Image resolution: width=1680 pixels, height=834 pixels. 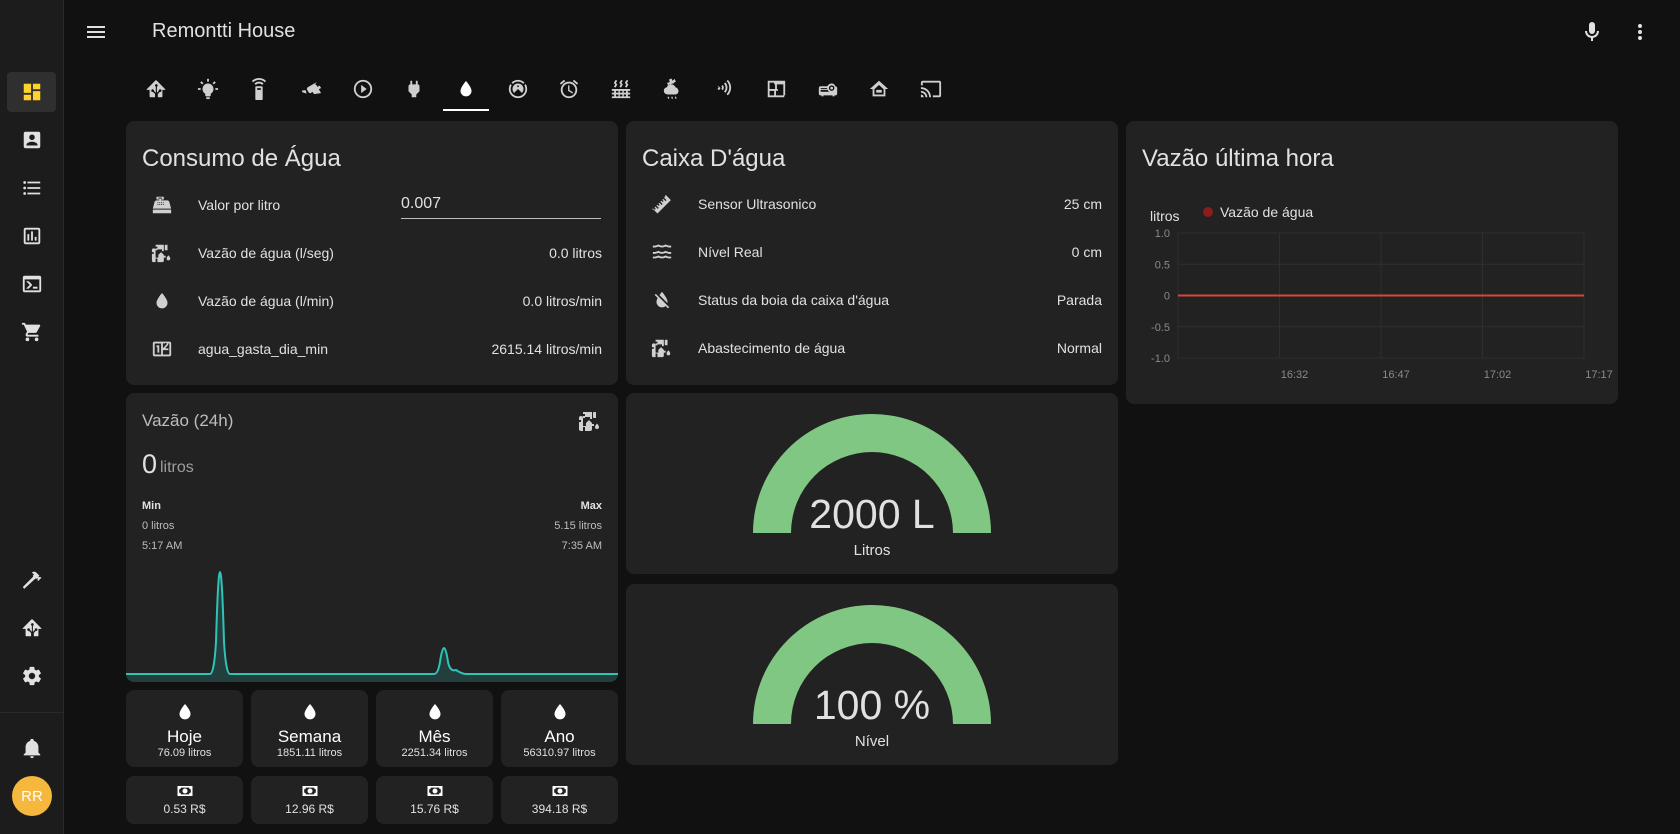 I want to click on top-bar: Remontti House, so click(x=872, y=32).